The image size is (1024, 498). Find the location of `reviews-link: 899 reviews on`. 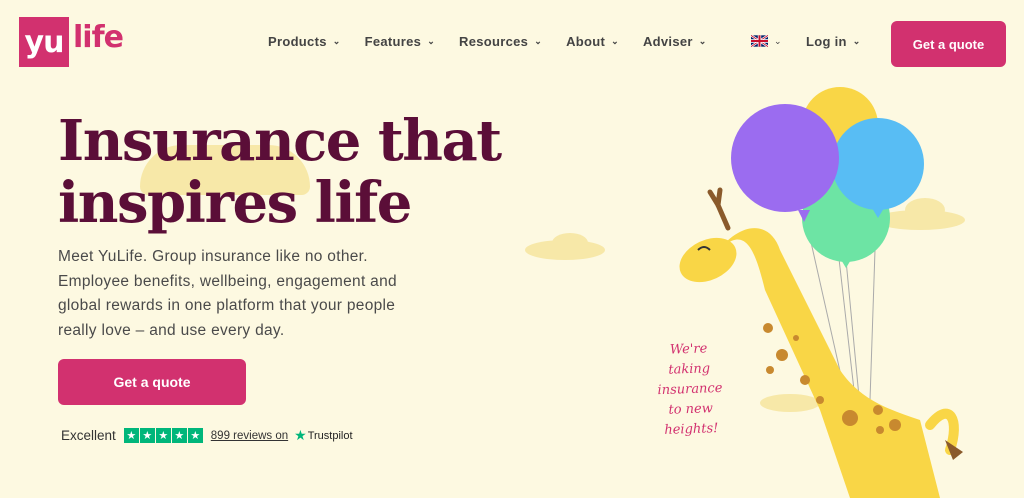

reviews-link: 899 reviews on is located at coordinates (249, 436).